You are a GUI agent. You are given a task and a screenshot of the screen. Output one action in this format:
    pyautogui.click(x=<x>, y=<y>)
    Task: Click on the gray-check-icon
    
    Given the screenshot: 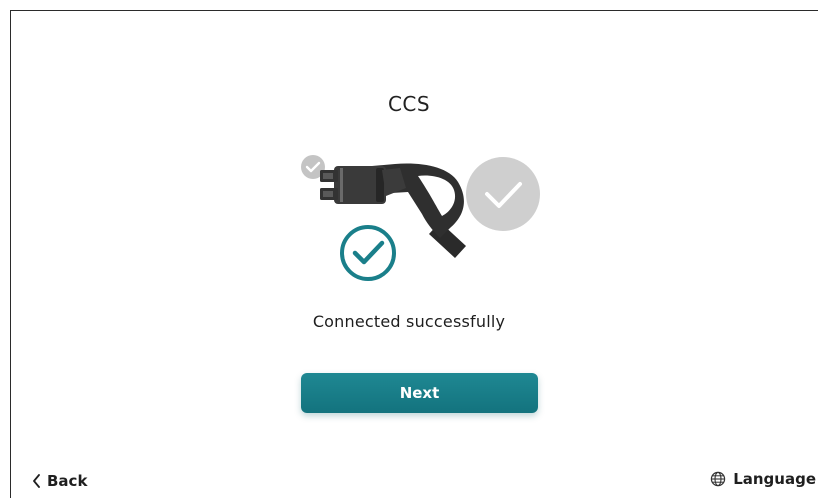 What is the action you would take?
    pyautogui.click(x=503, y=194)
    